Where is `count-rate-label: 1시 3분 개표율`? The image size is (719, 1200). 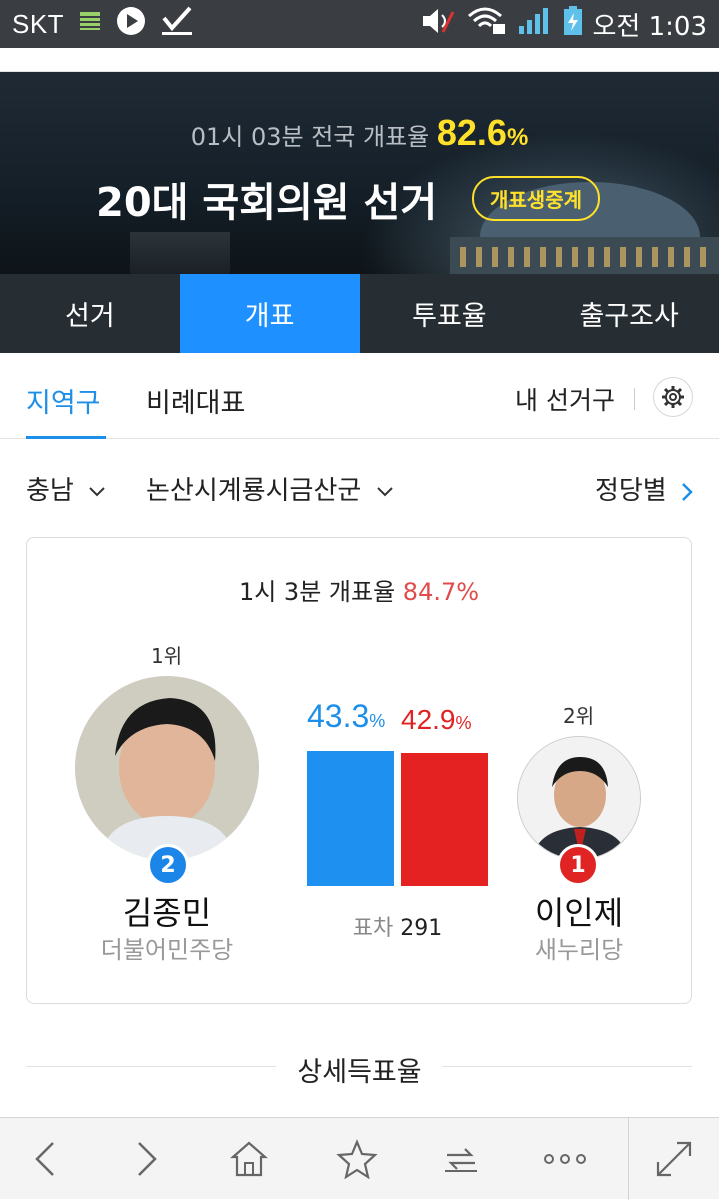
count-rate-label: 1시 3분 개표율 is located at coordinates (317, 592).